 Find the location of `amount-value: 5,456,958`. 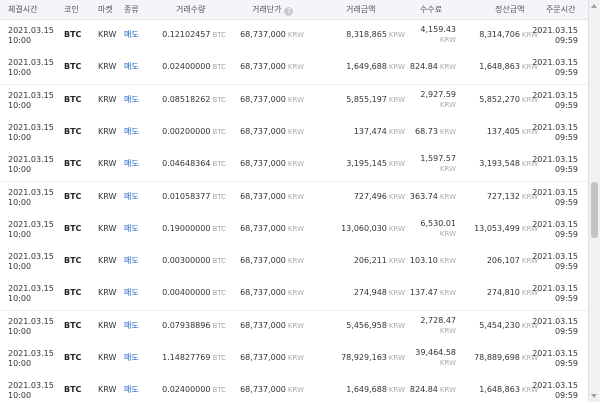

amount-value: 5,456,958 is located at coordinates (366, 325).